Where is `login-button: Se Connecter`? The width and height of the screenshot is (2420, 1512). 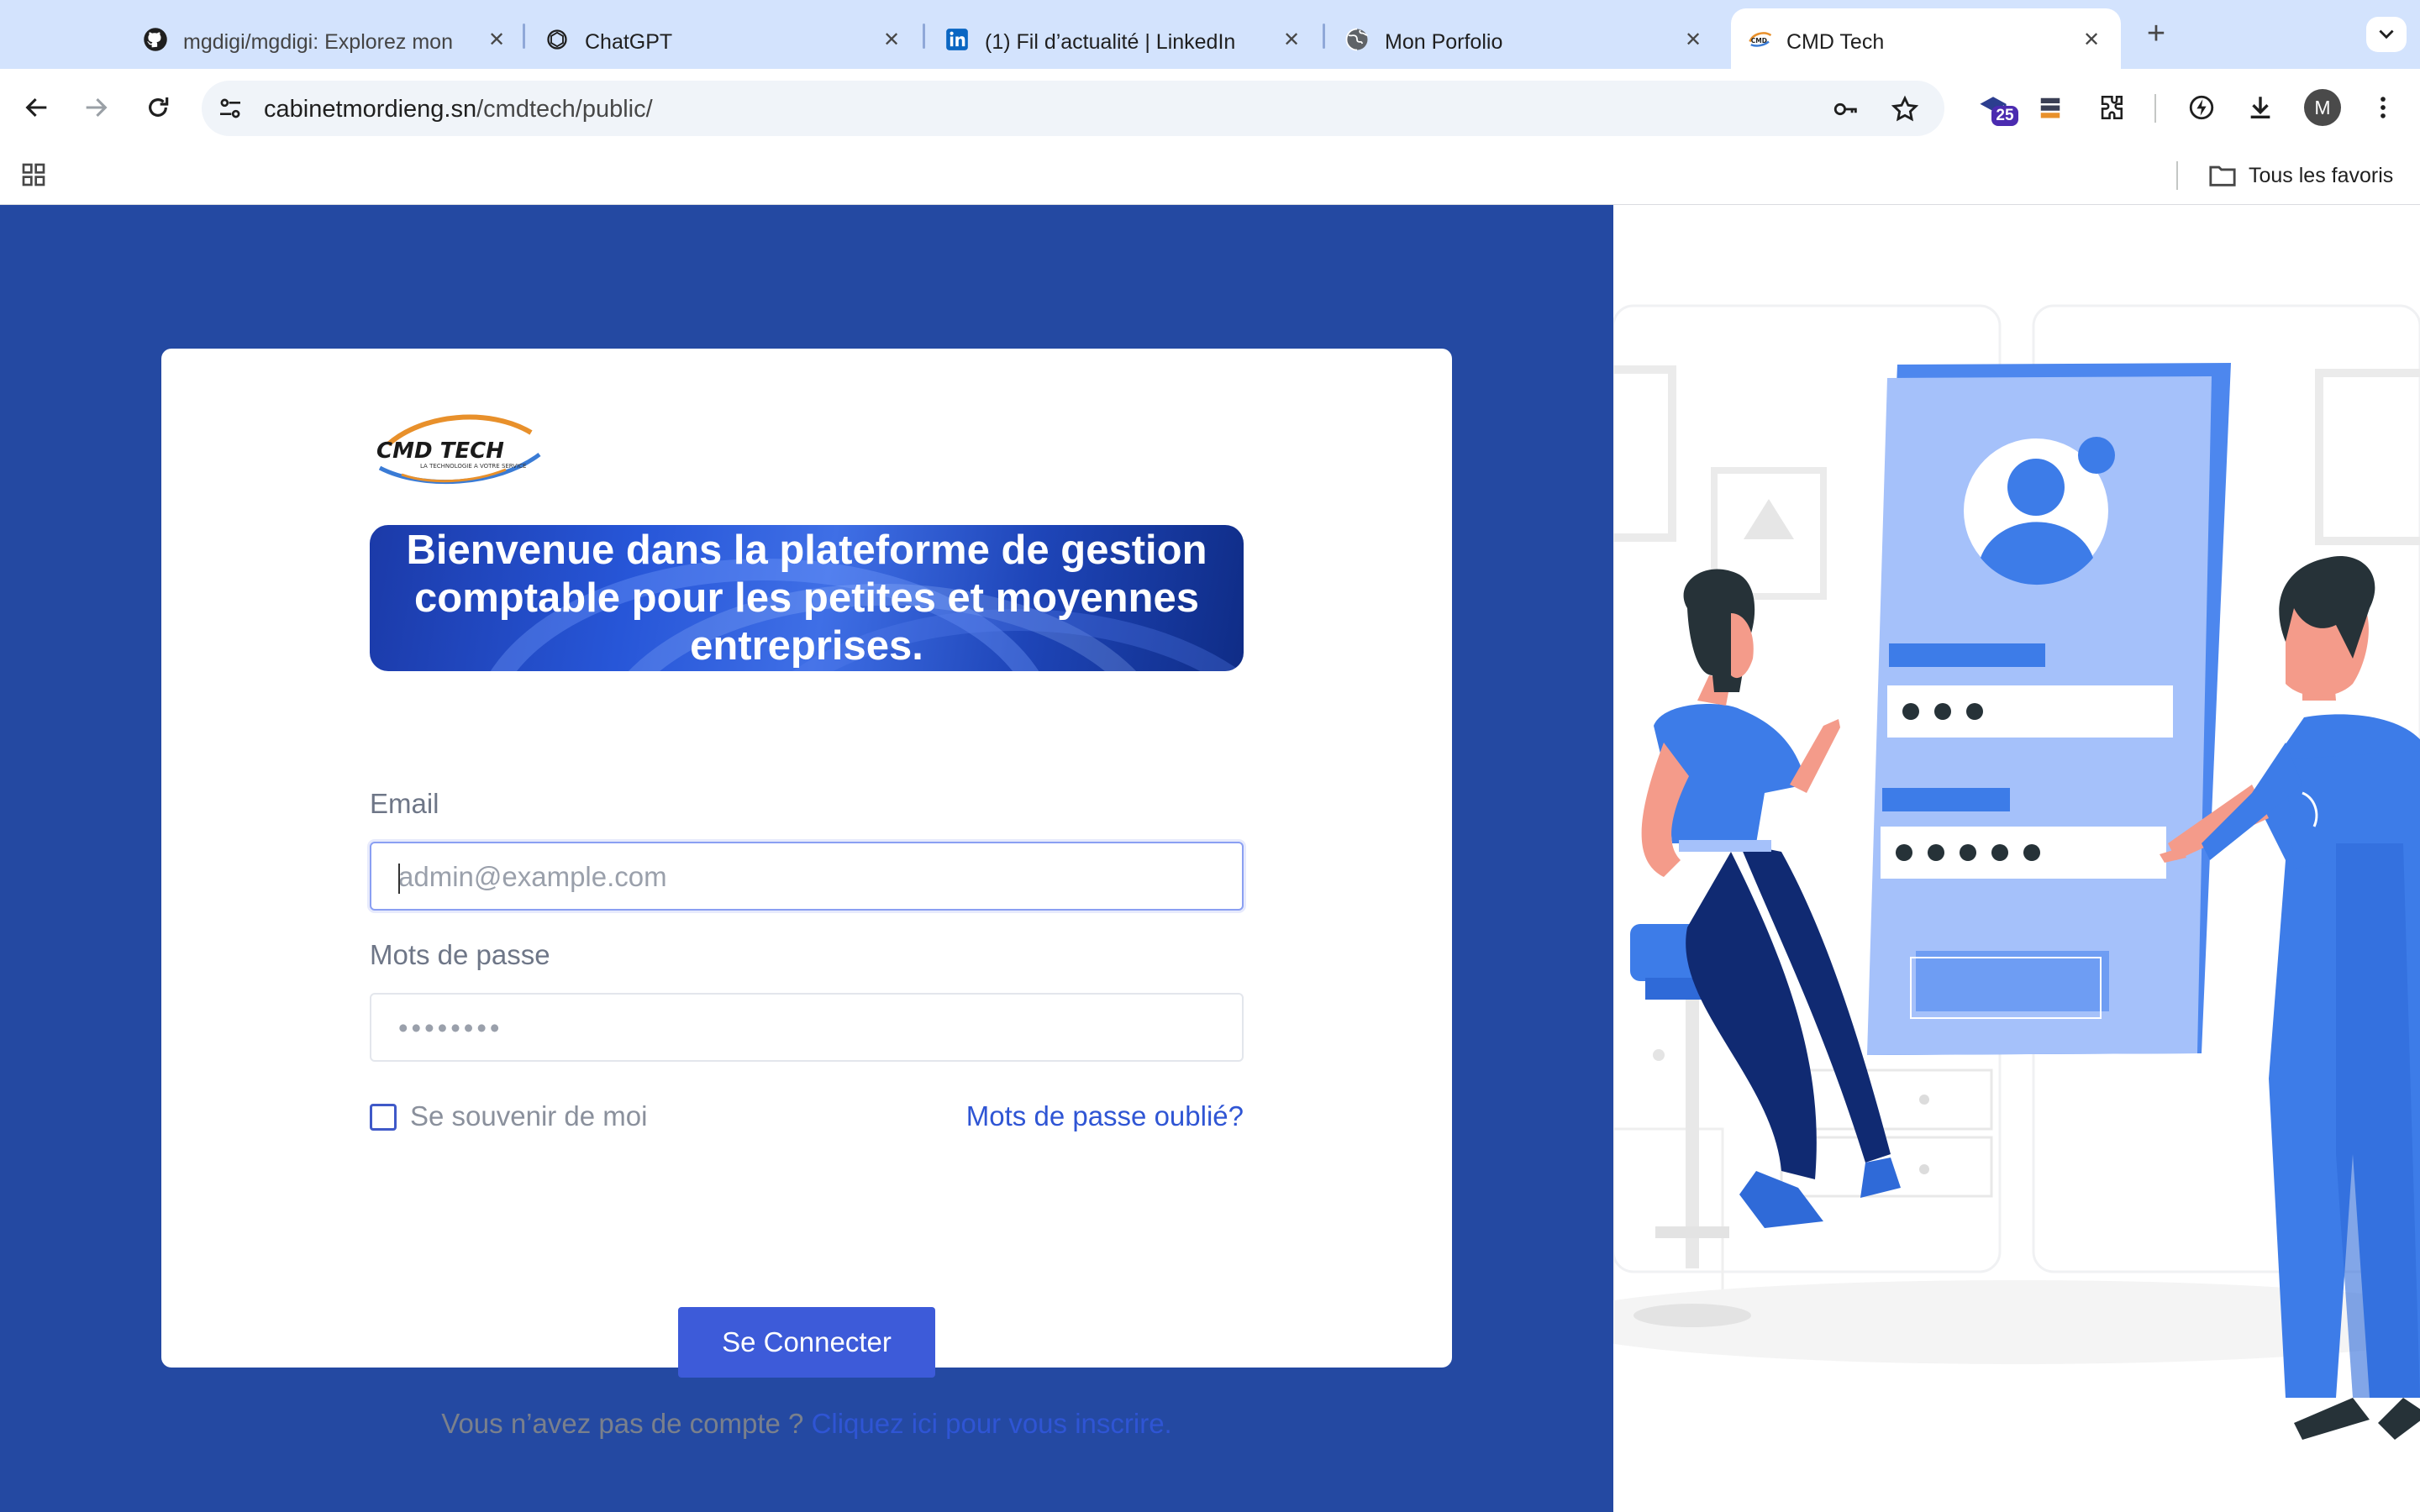
login-button: Se Connecter is located at coordinates (807, 1342).